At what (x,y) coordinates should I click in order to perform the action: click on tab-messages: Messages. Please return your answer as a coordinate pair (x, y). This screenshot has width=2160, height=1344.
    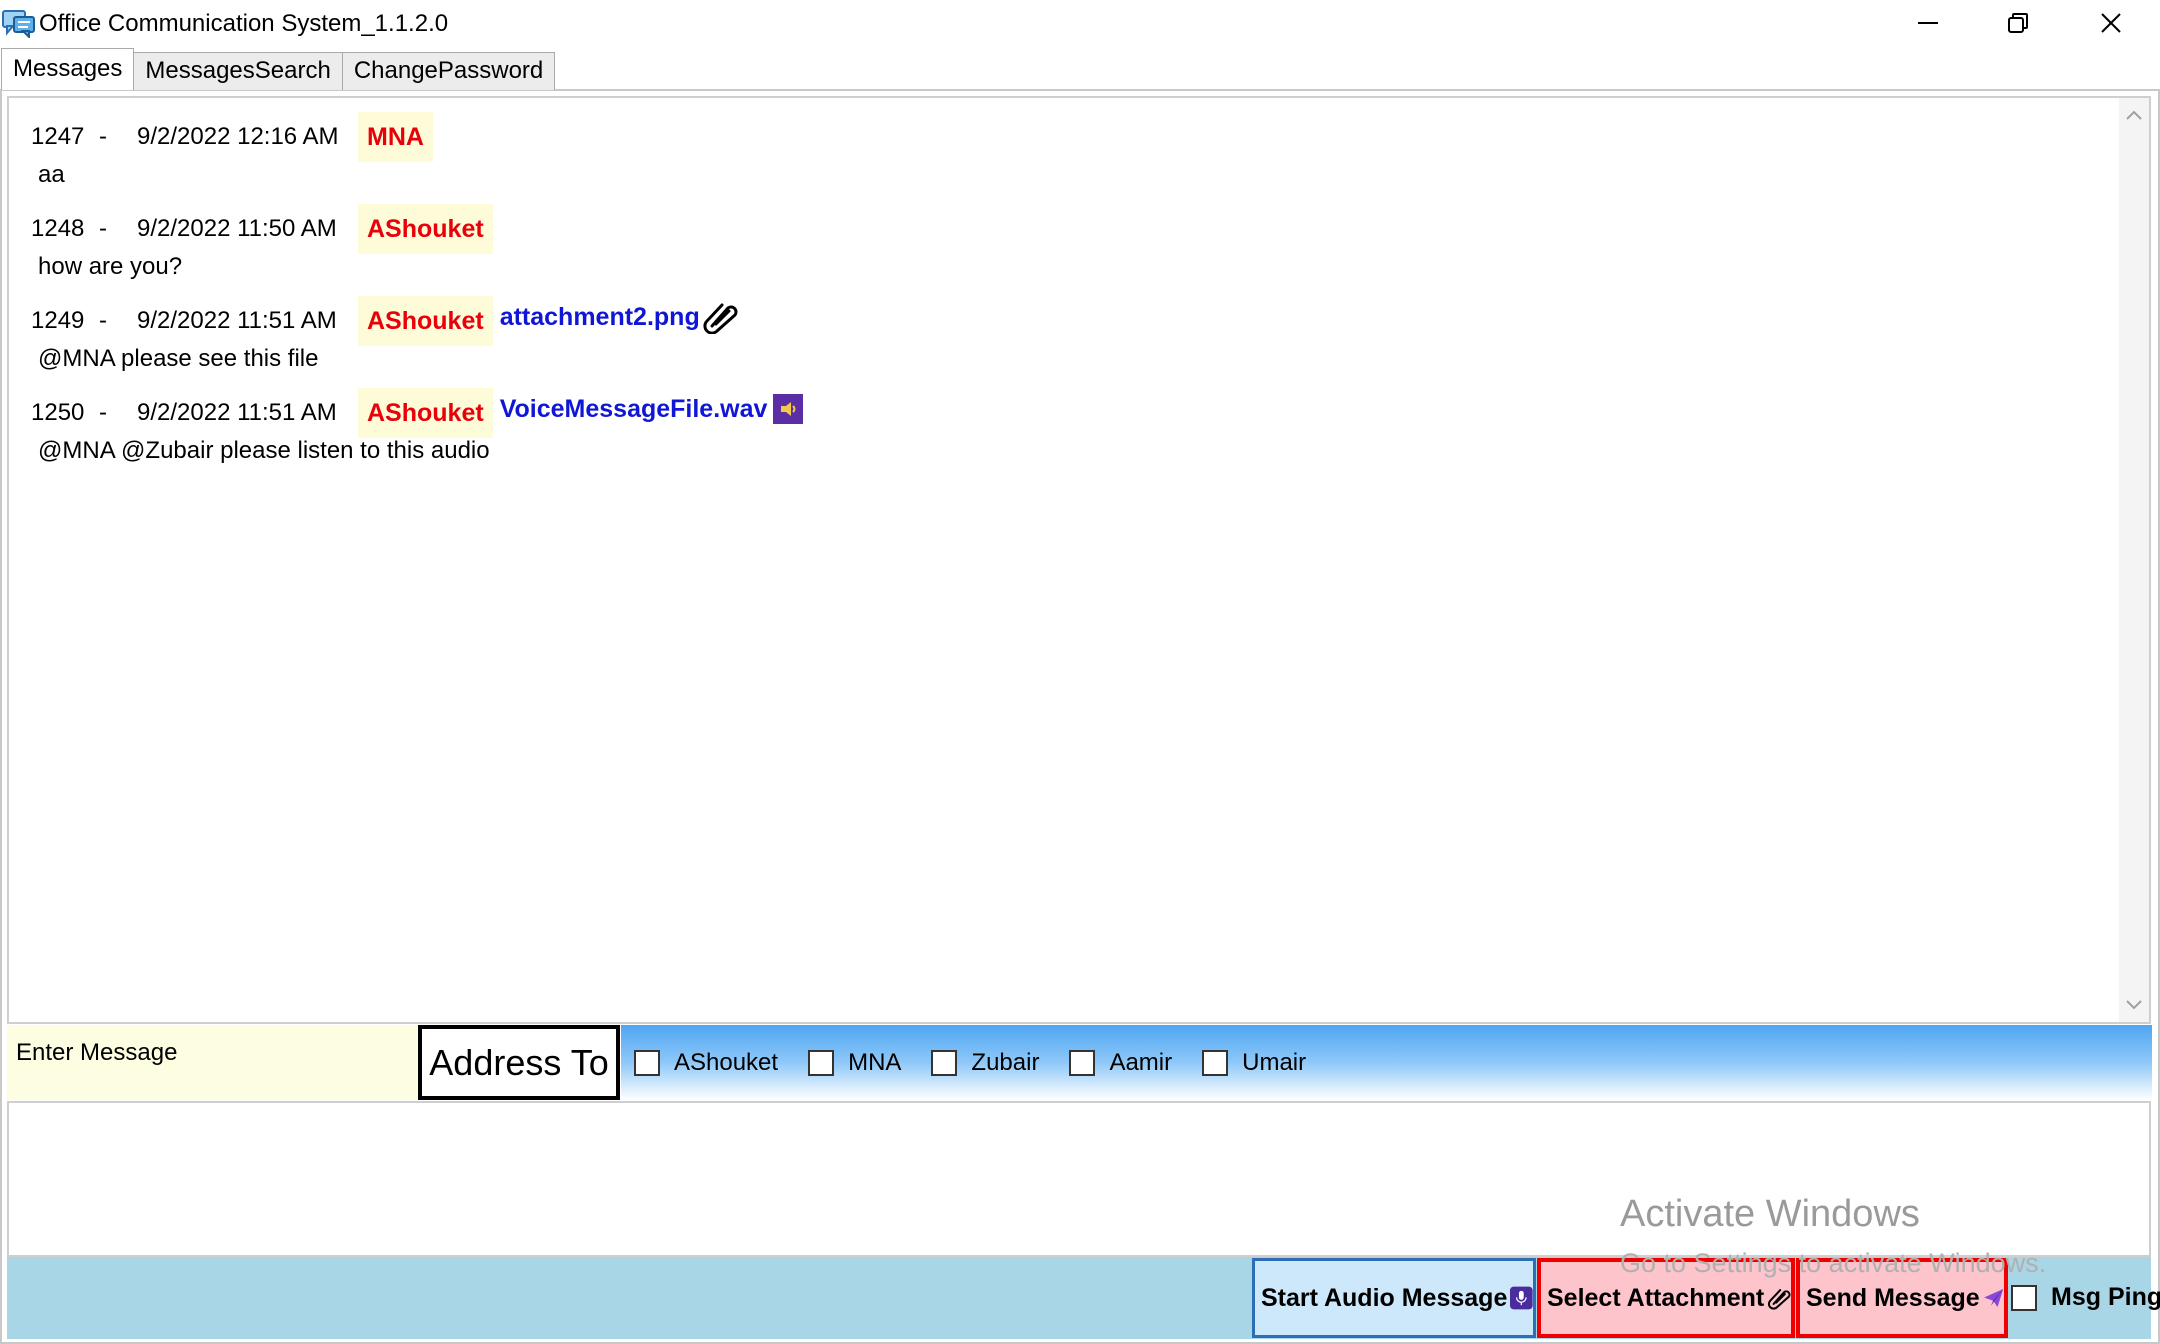
    Looking at the image, I should click on (68, 69).